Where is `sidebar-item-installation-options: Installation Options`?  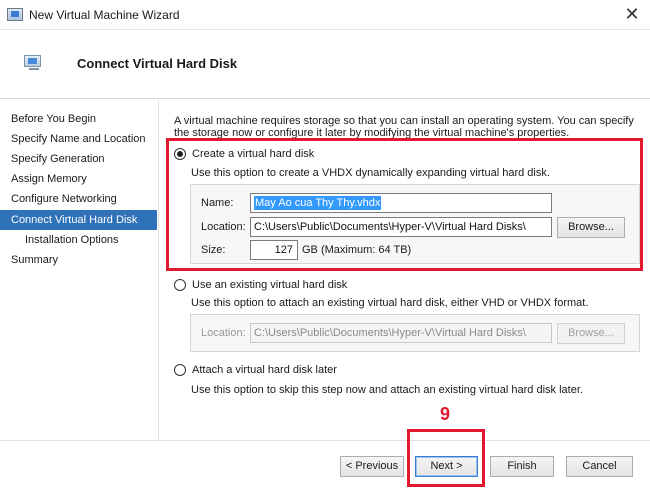 sidebar-item-installation-options: Installation Options is located at coordinates (78, 240).